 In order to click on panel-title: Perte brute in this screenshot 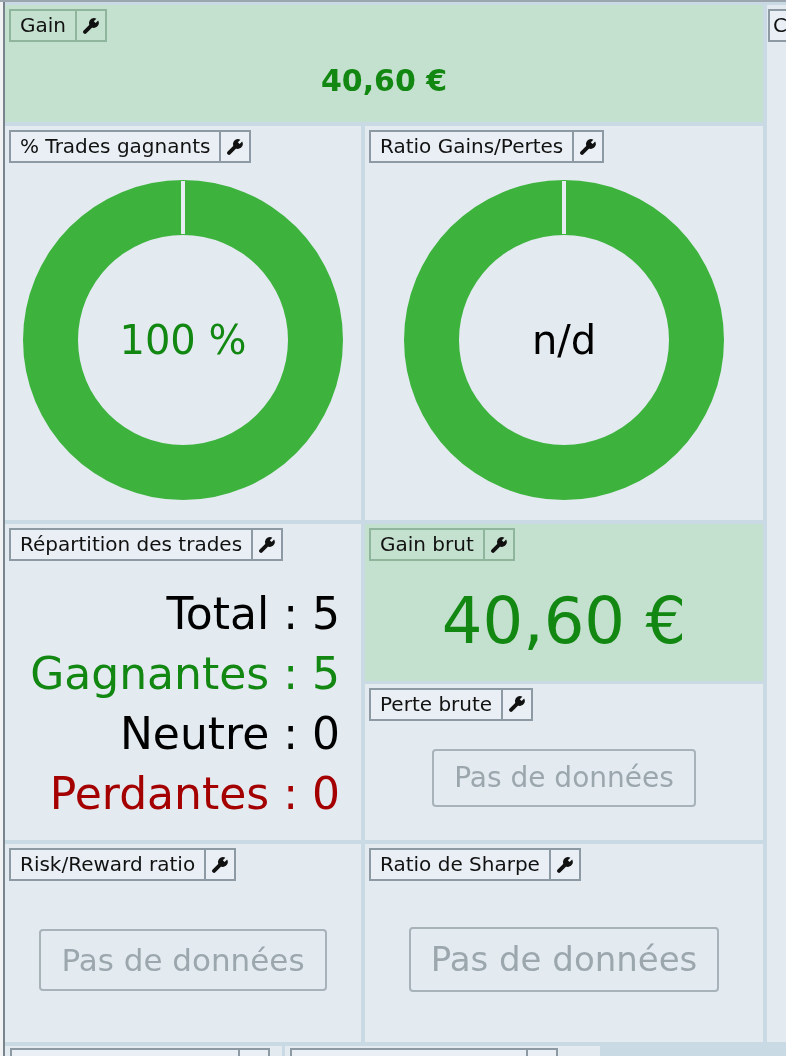, I will do `click(436, 704)`.